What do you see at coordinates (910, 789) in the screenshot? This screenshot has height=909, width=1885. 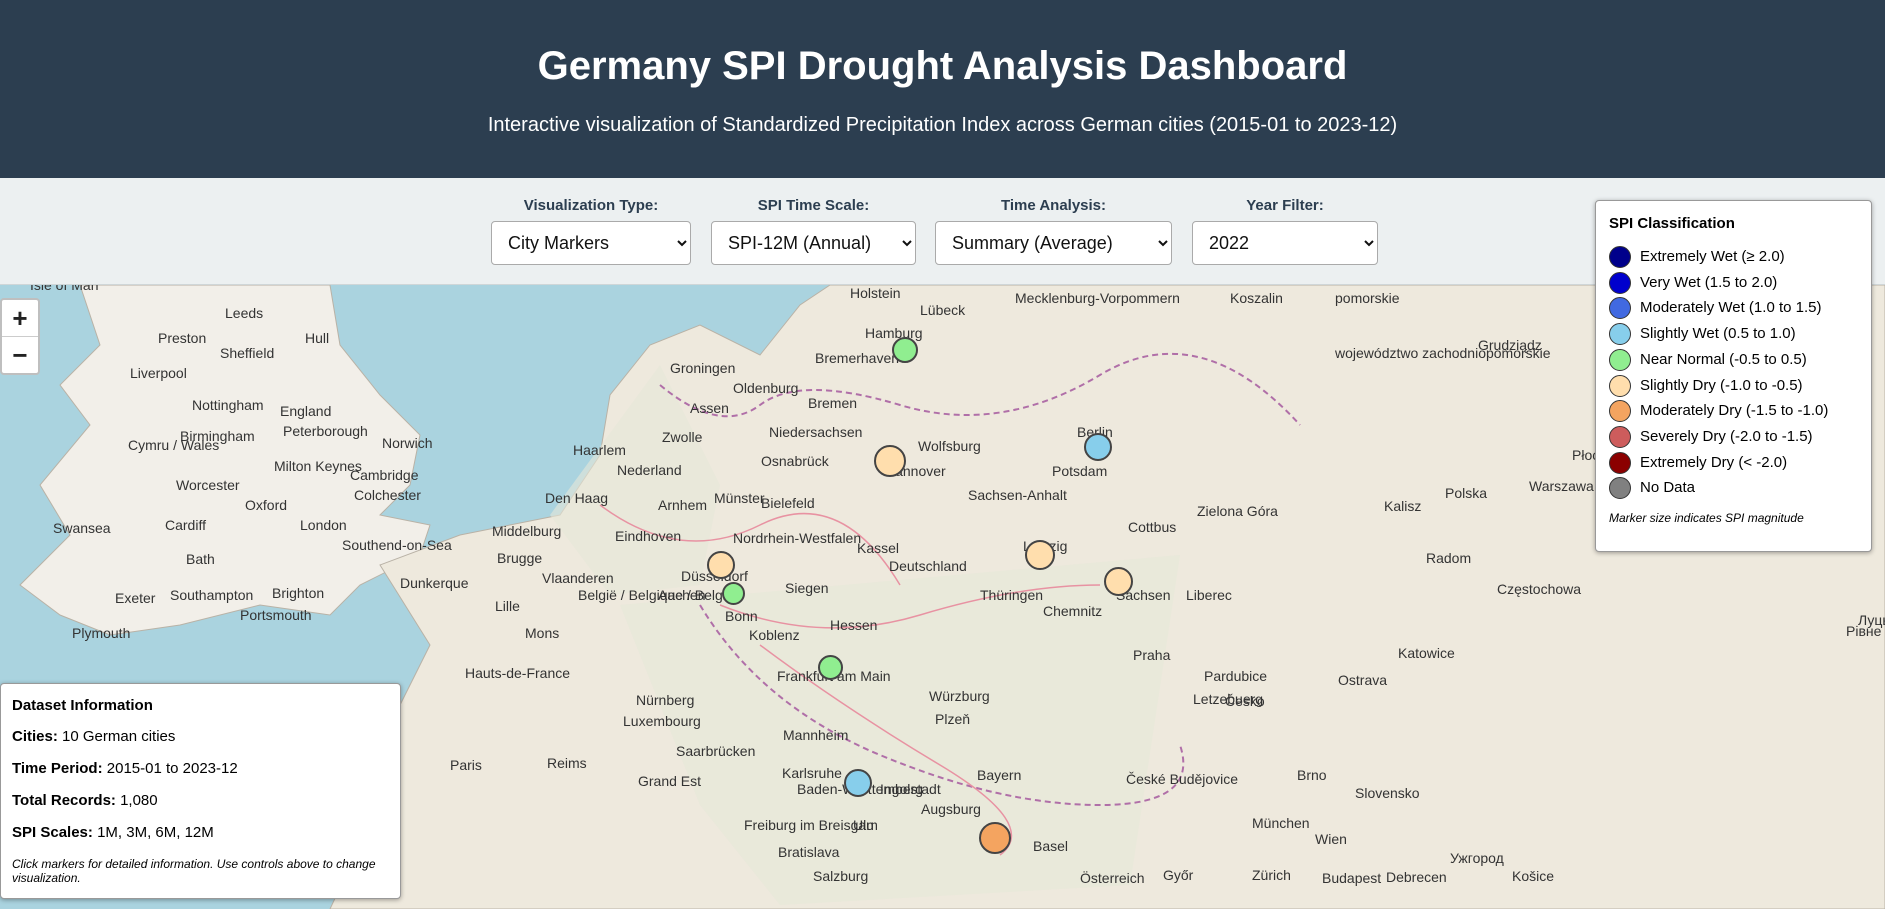 I see `map-label: Ingolstadt` at bounding box center [910, 789].